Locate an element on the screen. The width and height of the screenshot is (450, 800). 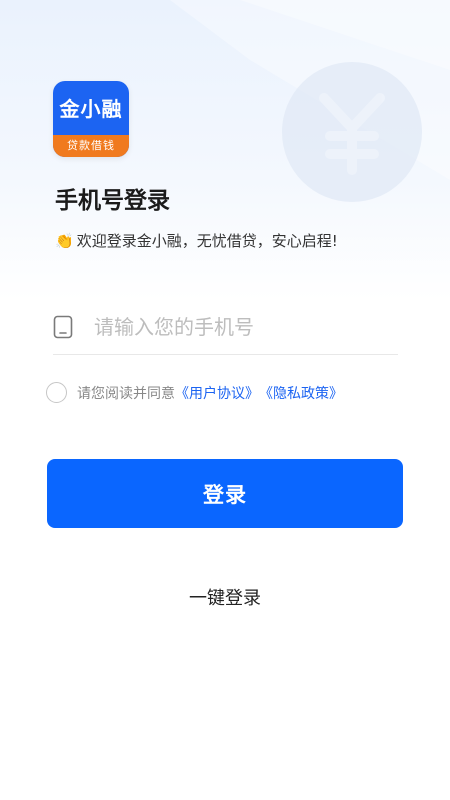
welcome-message: 👏 欢迎登录金小融，无忧借贷，安心启程! is located at coordinates (196, 240).